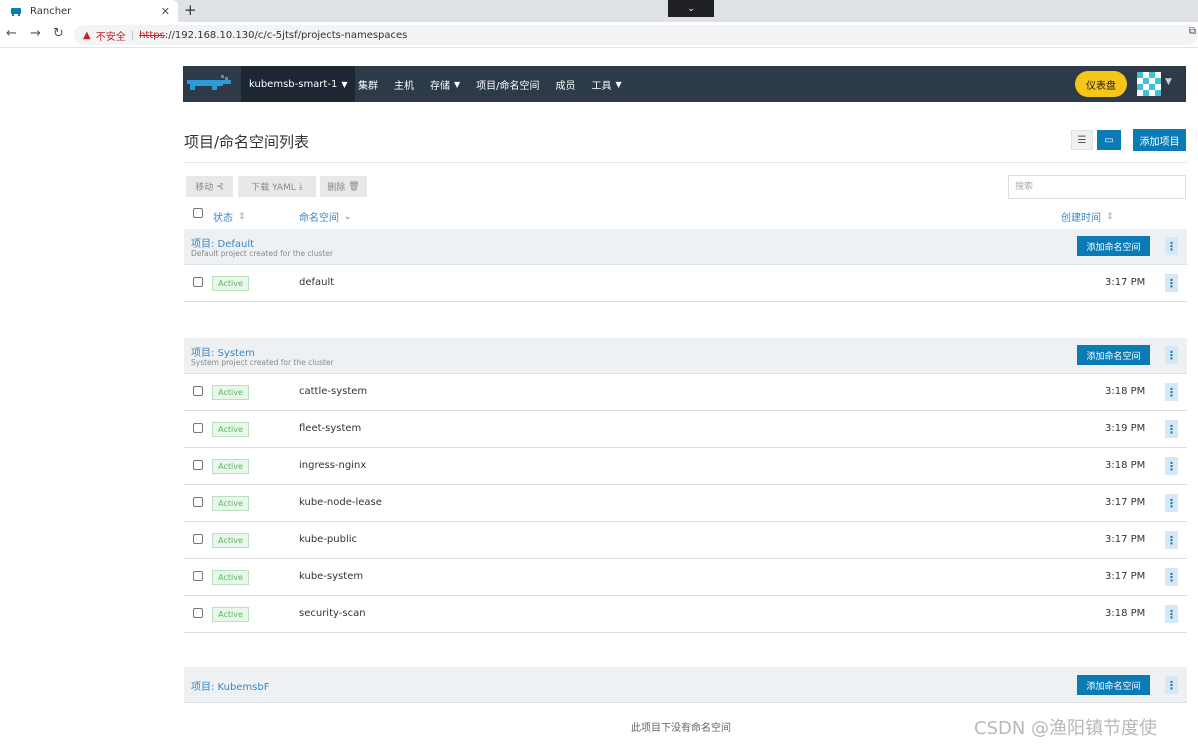  I want to click on menu-item-tools: 工具 ▼, so click(607, 84).